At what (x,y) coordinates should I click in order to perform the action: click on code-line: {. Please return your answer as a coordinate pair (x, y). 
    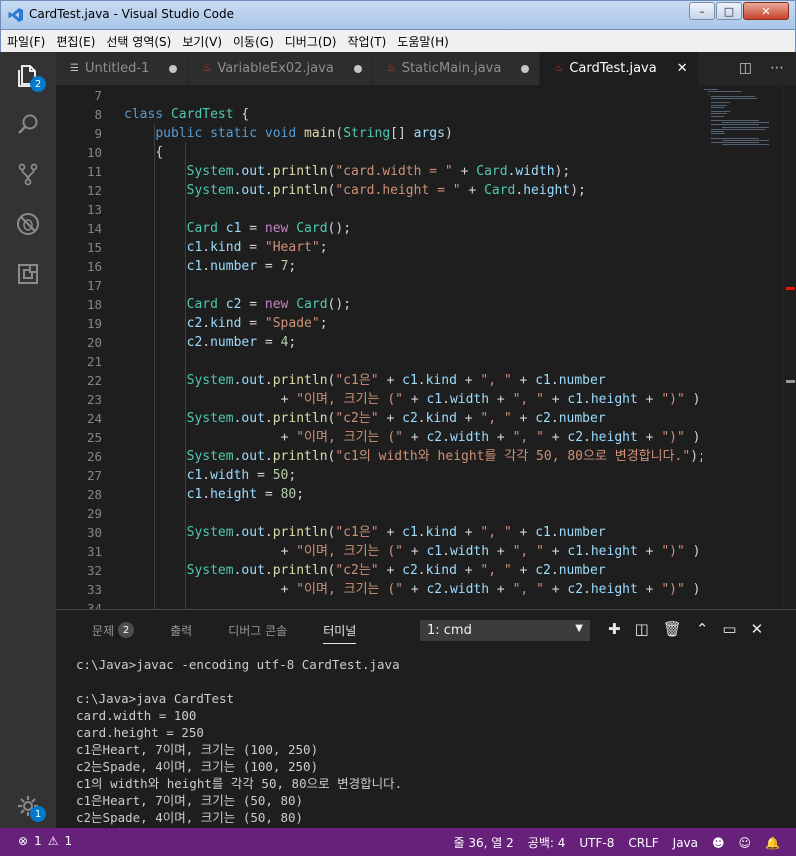
    Looking at the image, I should click on (143, 152).